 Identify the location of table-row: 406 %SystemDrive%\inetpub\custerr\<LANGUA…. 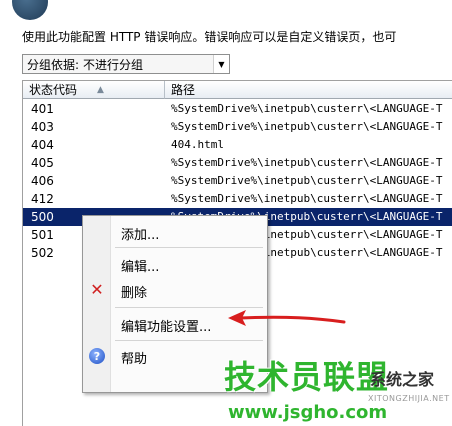
(237, 181).